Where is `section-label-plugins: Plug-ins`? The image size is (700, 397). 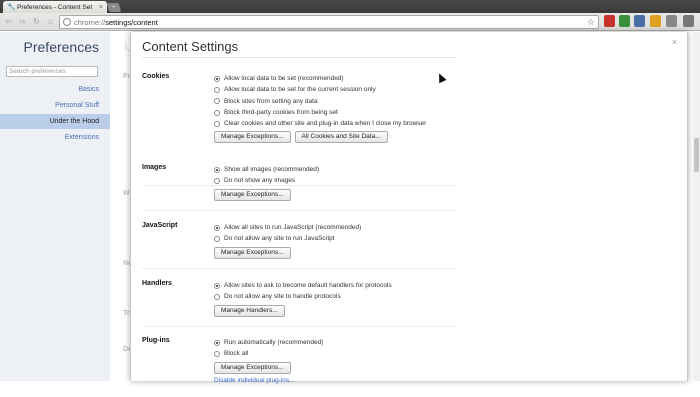
section-label-plugins: Plug-ins is located at coordinates (156, 340).